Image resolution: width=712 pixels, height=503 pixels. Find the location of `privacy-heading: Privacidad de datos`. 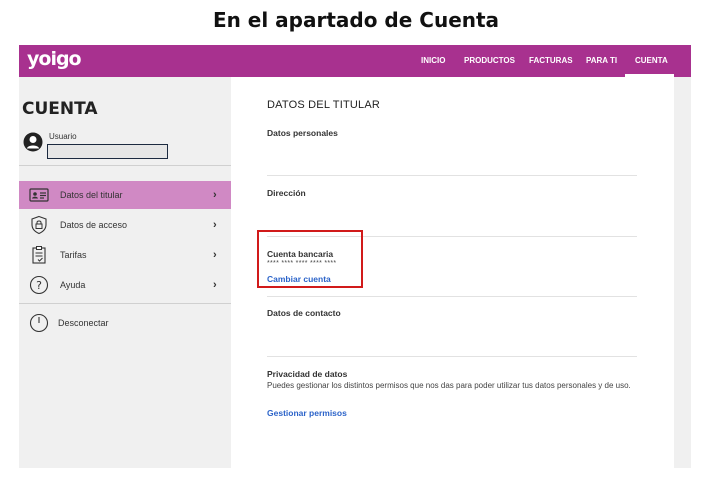

privacy-heading: Privacidad de datos is located at coordinates (307, 374).